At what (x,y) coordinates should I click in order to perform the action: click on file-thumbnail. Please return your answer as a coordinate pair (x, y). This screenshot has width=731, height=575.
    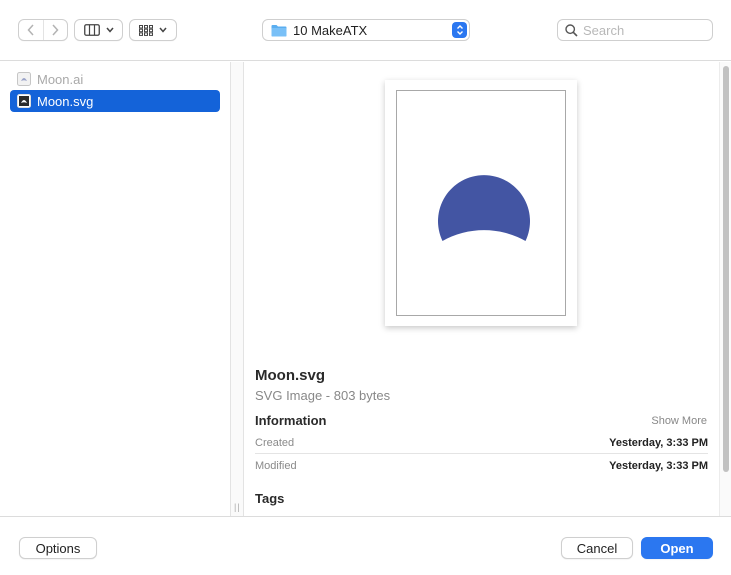
    Looking at the image, I should click on (481, 203).